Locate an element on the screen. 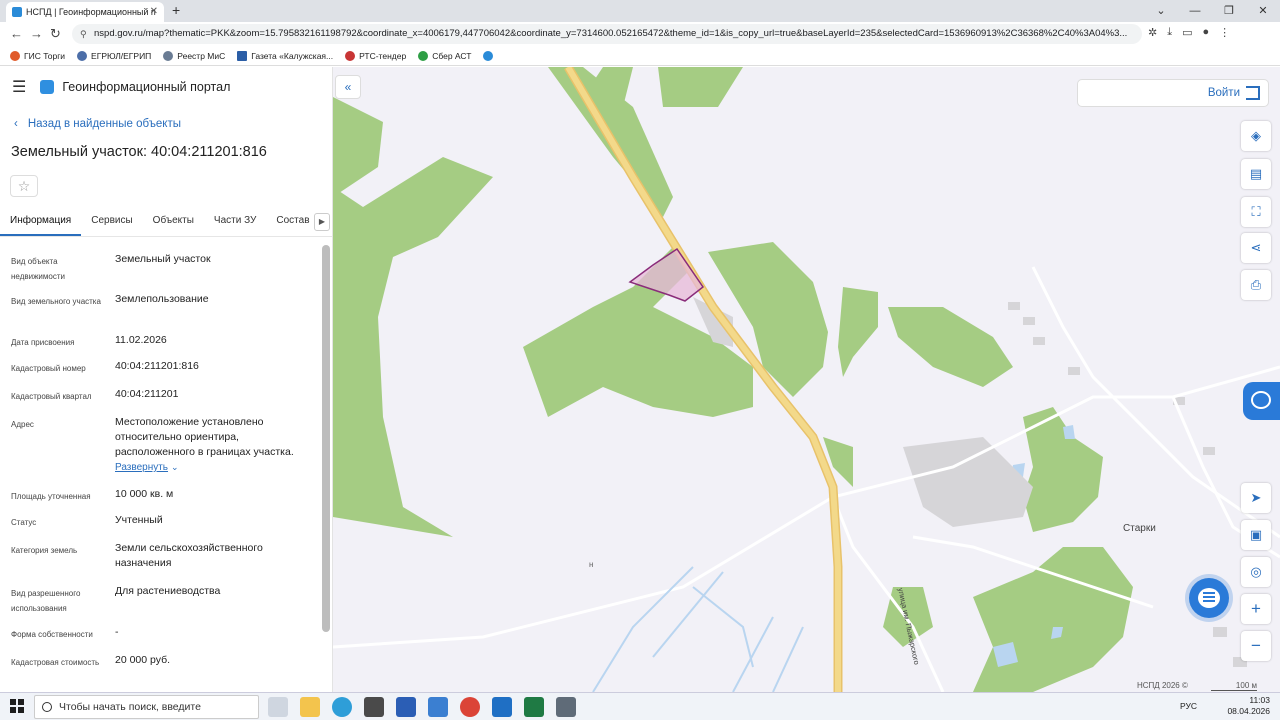 The height and width of the screenshot is (720, 1280). field-value: 10 000 кв. м is located at coordinates (144, 494).